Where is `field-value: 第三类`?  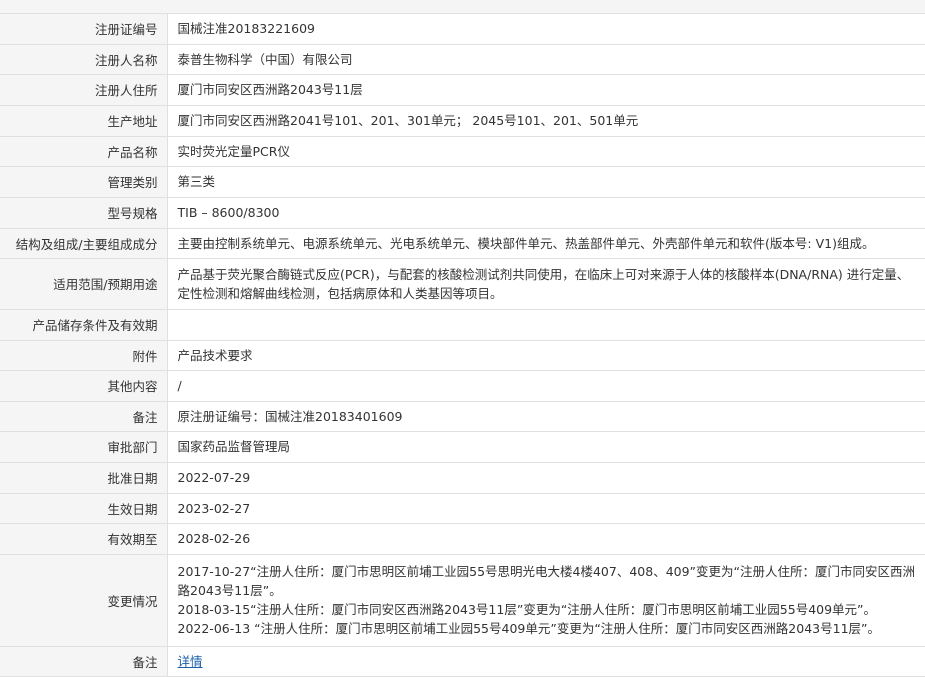
field-value: 第三类 is located at coordinates (546, 182).